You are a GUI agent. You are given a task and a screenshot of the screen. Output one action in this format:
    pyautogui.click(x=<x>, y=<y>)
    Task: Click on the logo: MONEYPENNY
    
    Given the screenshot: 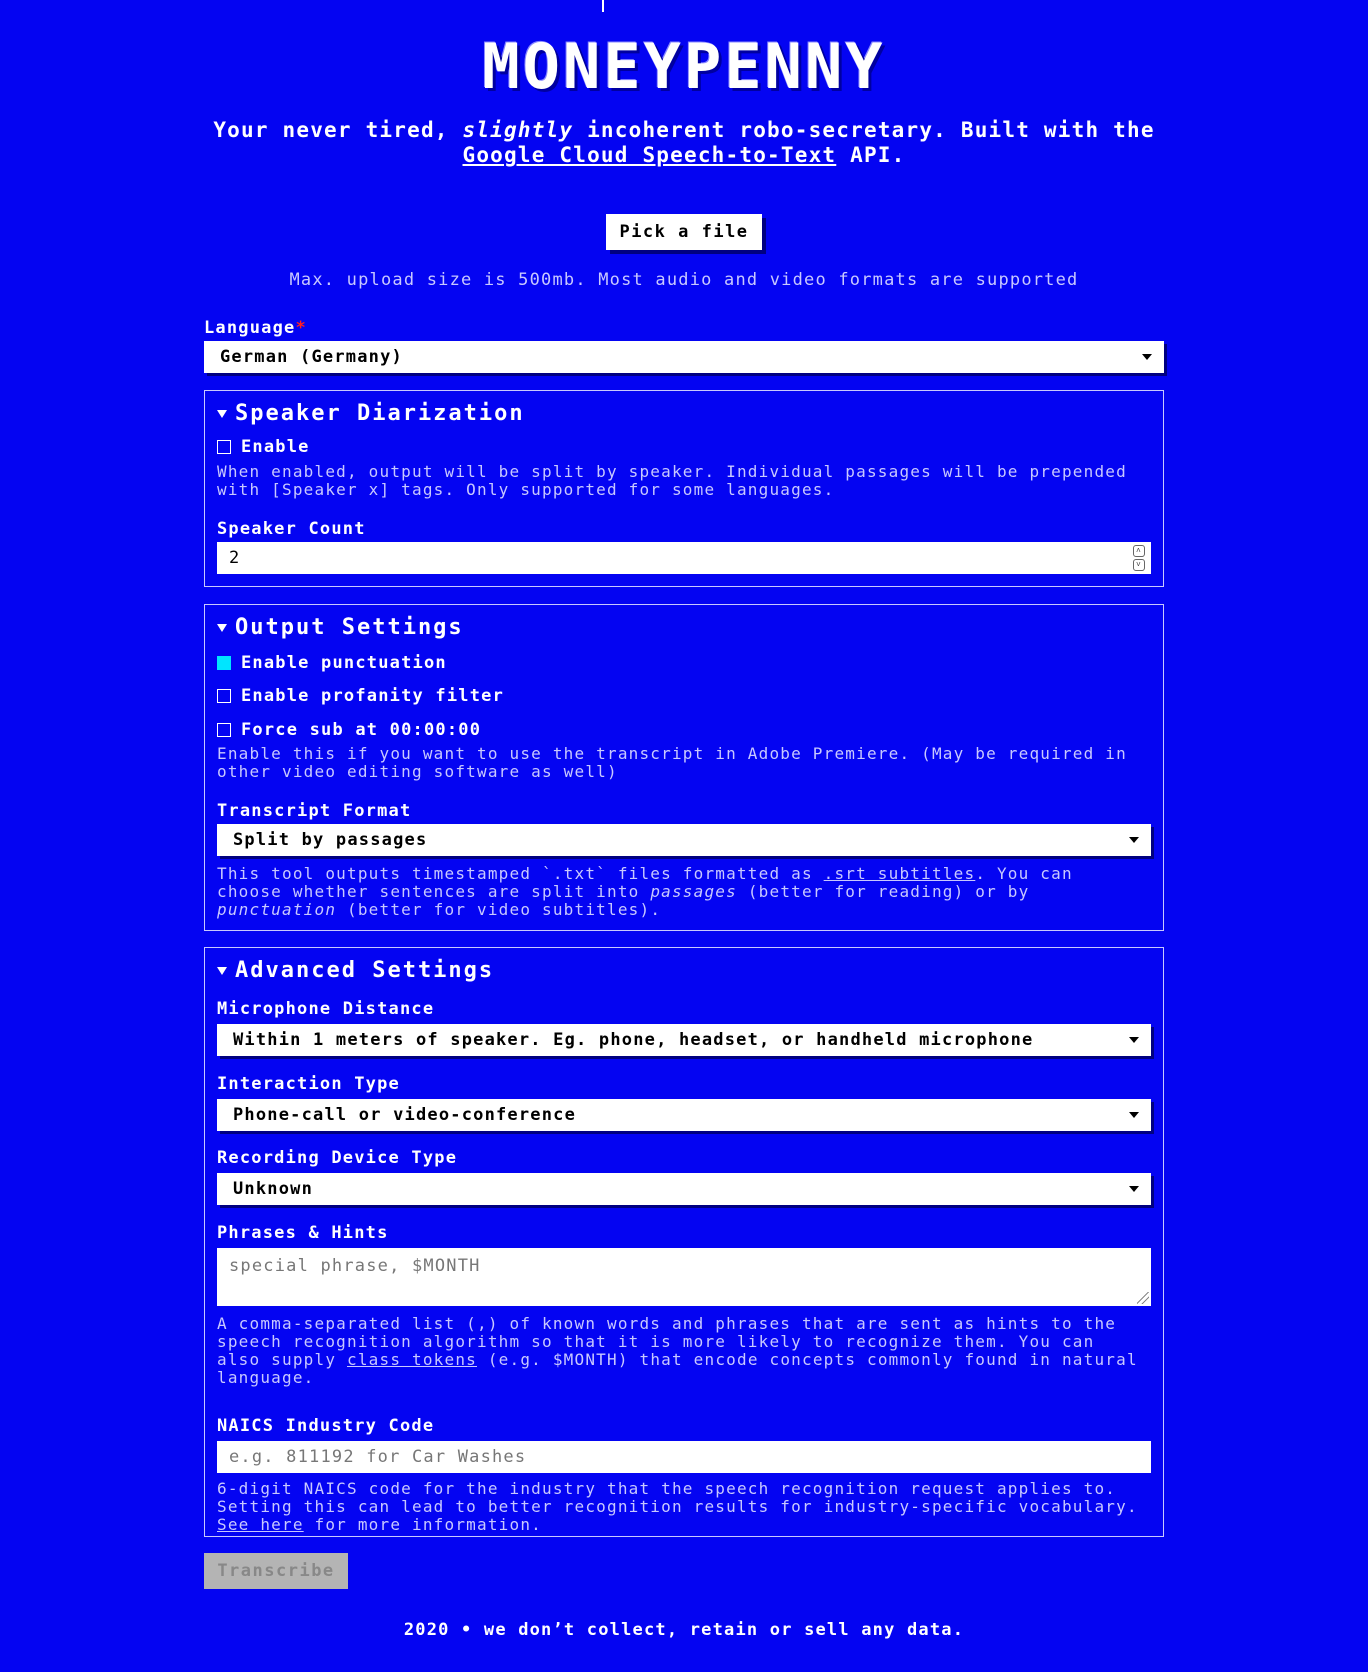 What is the action you would take?
    pyautogui.click(x=684, y=50)
    